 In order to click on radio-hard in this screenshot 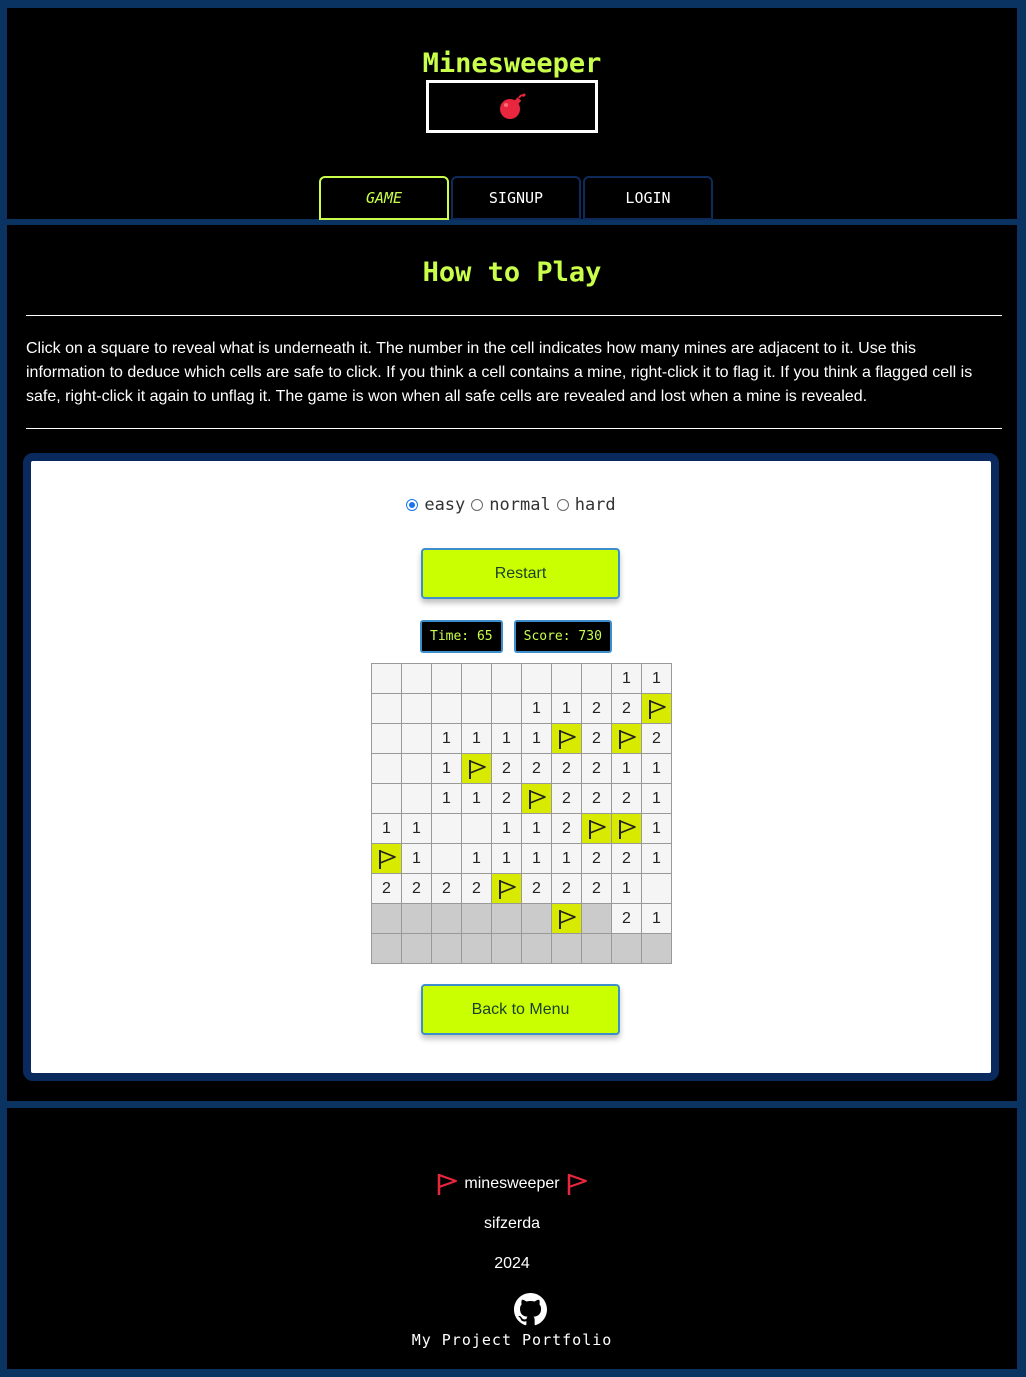, I will do `click(562, 505)`.